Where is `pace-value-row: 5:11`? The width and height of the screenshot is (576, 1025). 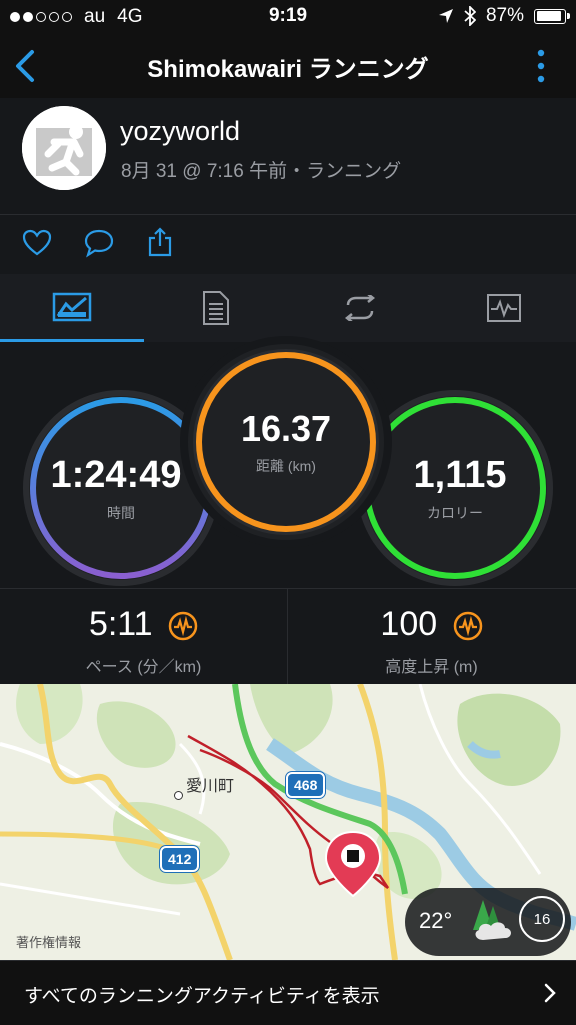
pace-value-row: 5:11 is located at coordinates (143, 624).